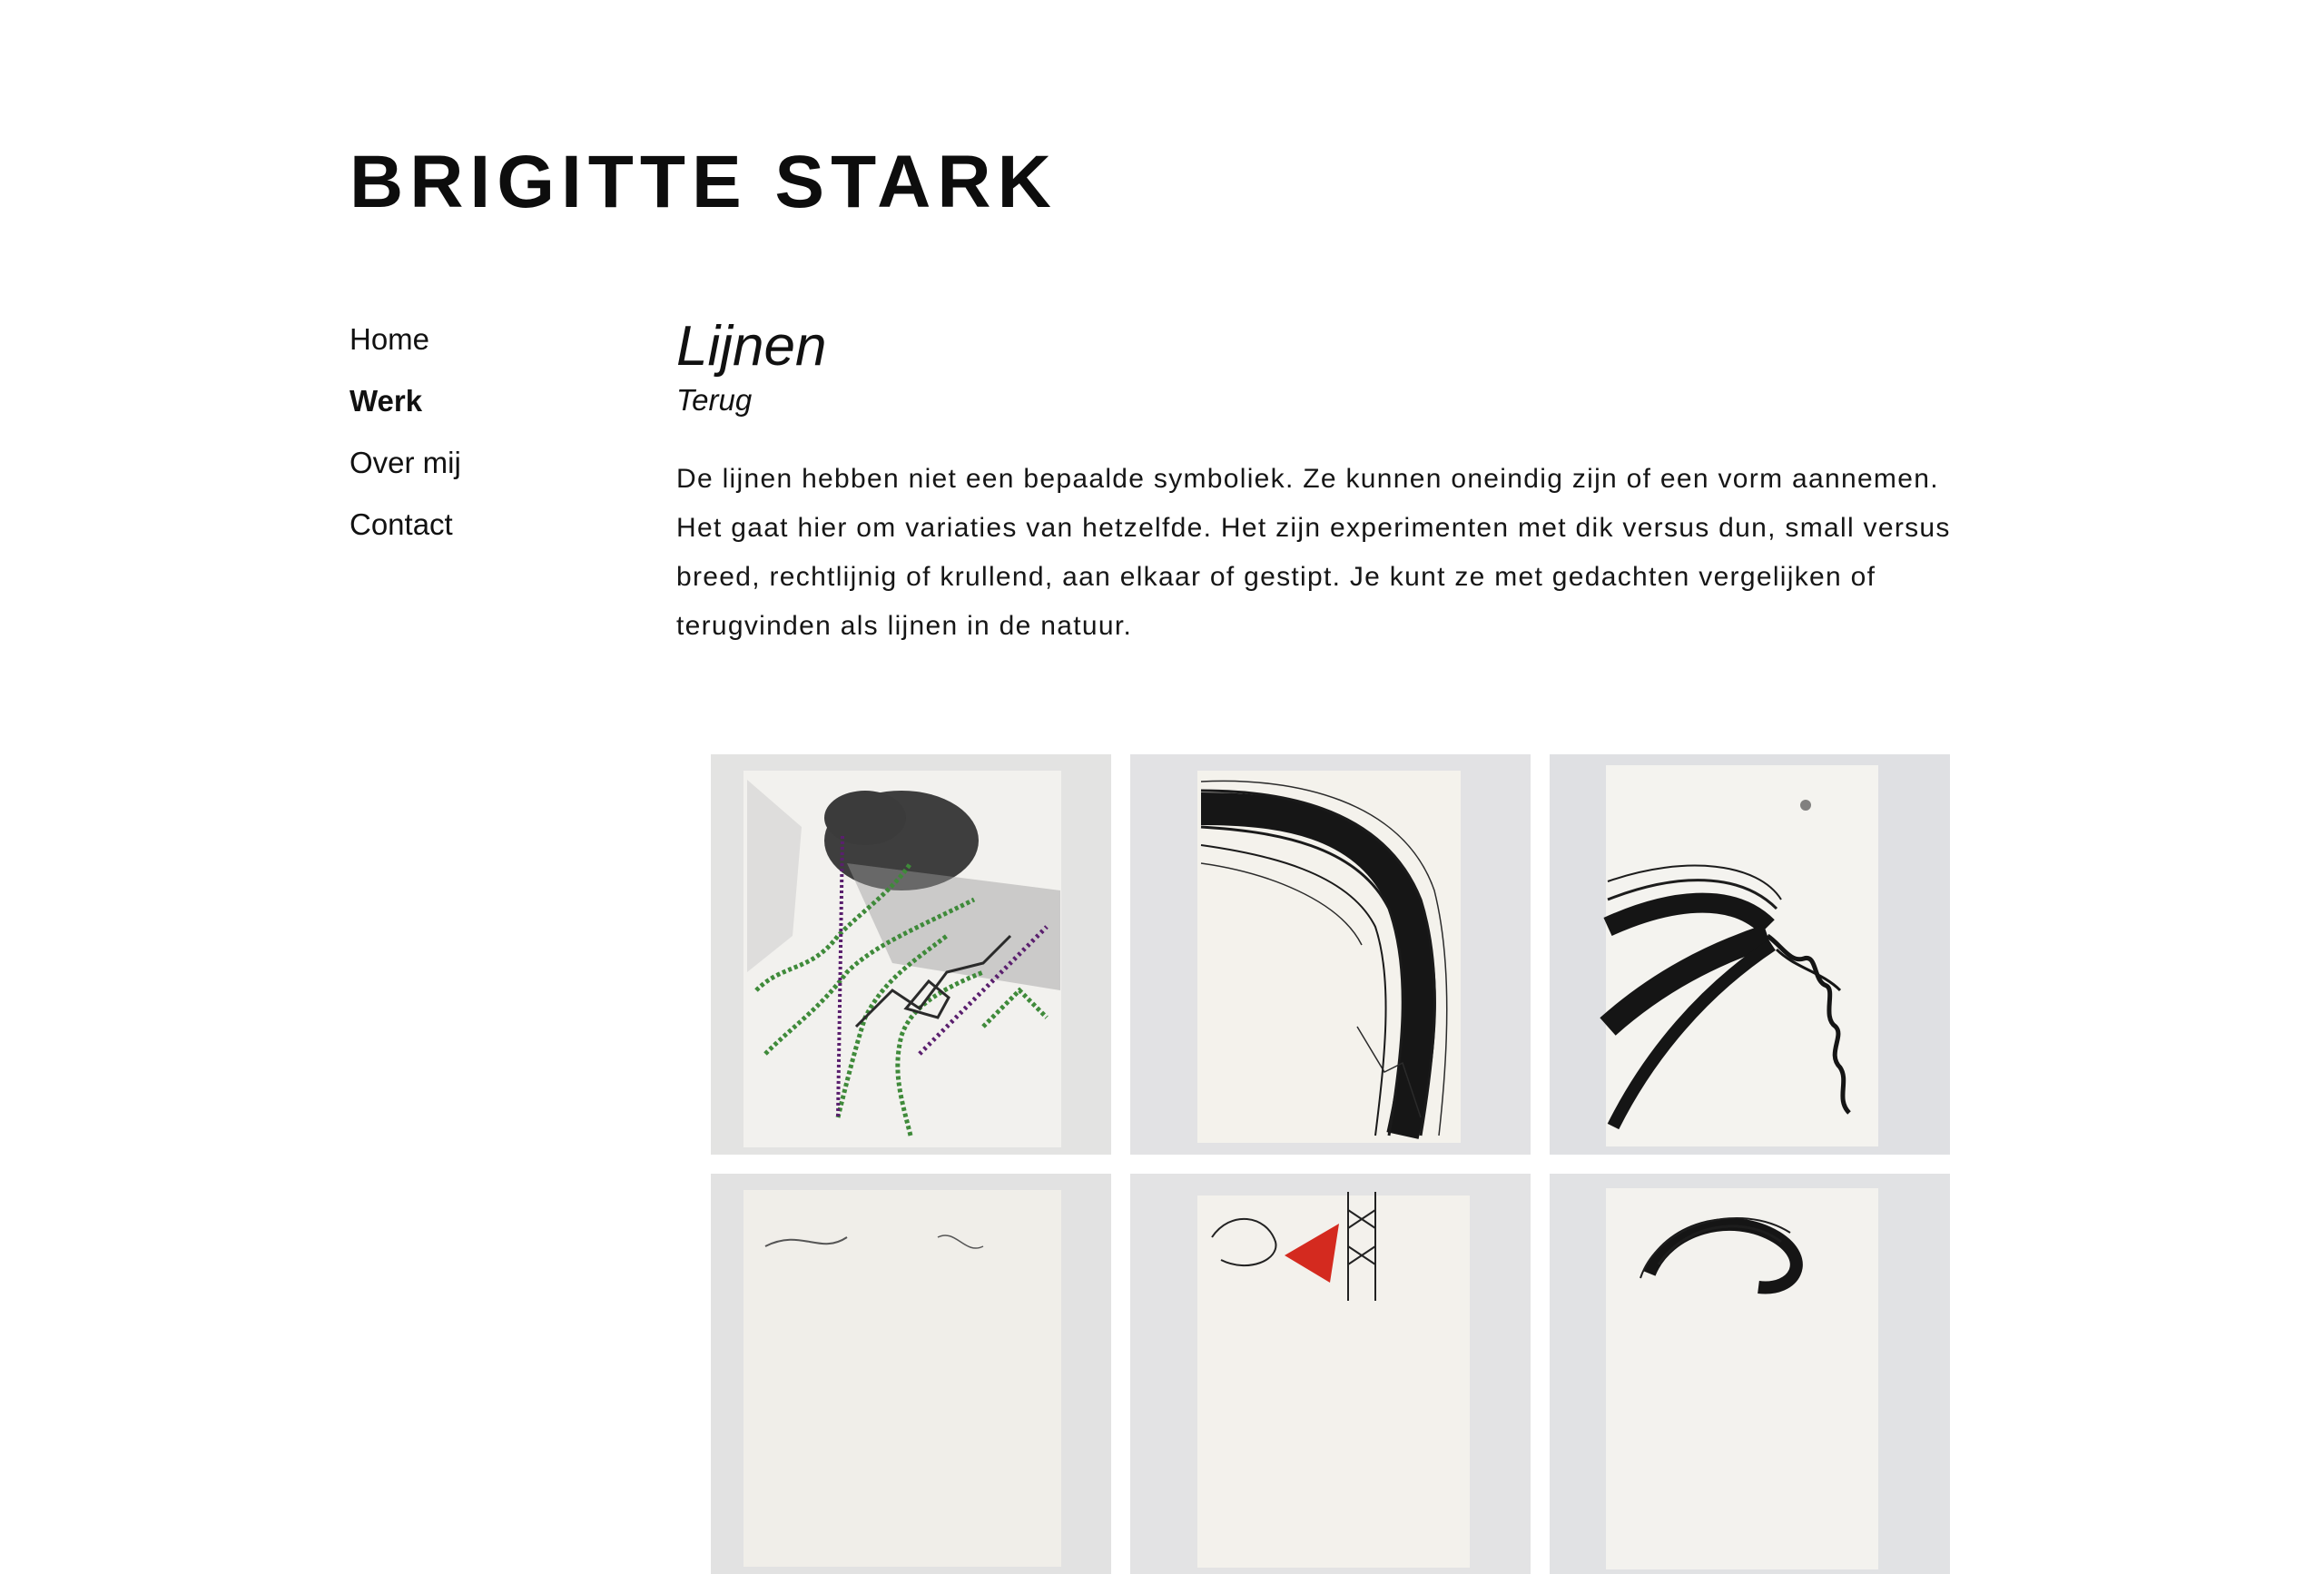 This screenshot has height=1574, width=2324. What do you see at coordinates (486, 463) in the screenshot?
I see `nav-item-over-mij: Over mij` at bounding box center [486, 463].